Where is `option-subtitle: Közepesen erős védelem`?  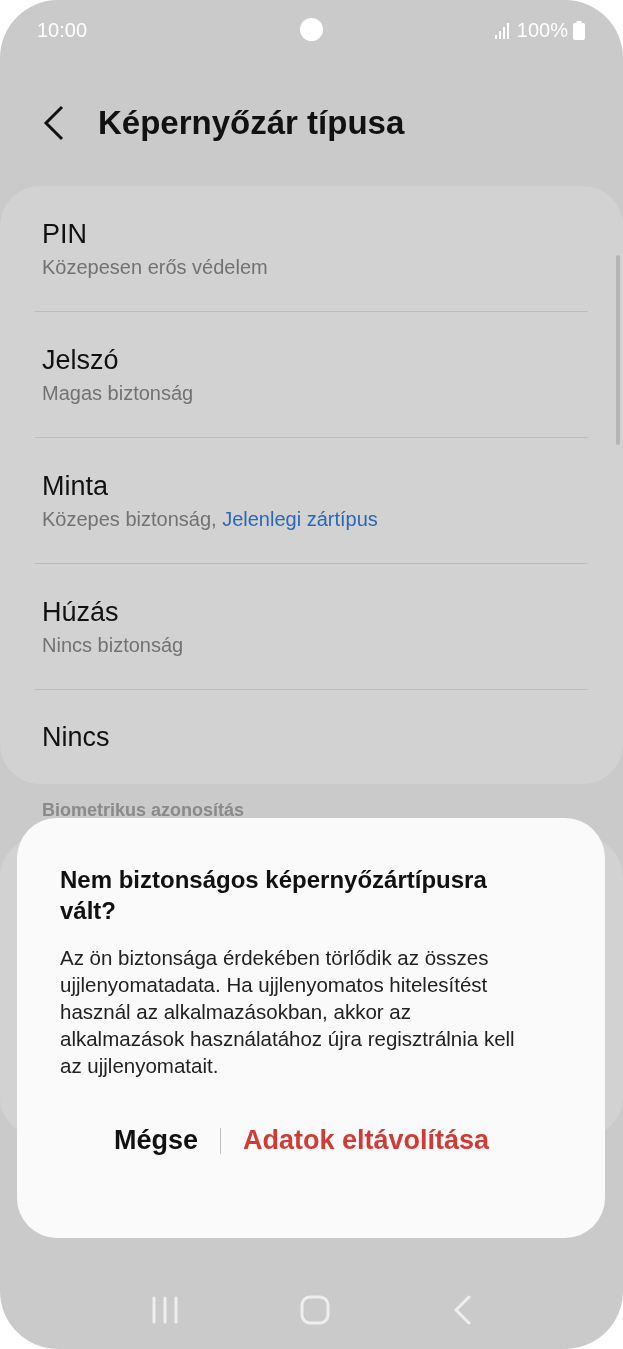
option-subtitle: Közepesen erős védelem is located at coordinates (155, 267).